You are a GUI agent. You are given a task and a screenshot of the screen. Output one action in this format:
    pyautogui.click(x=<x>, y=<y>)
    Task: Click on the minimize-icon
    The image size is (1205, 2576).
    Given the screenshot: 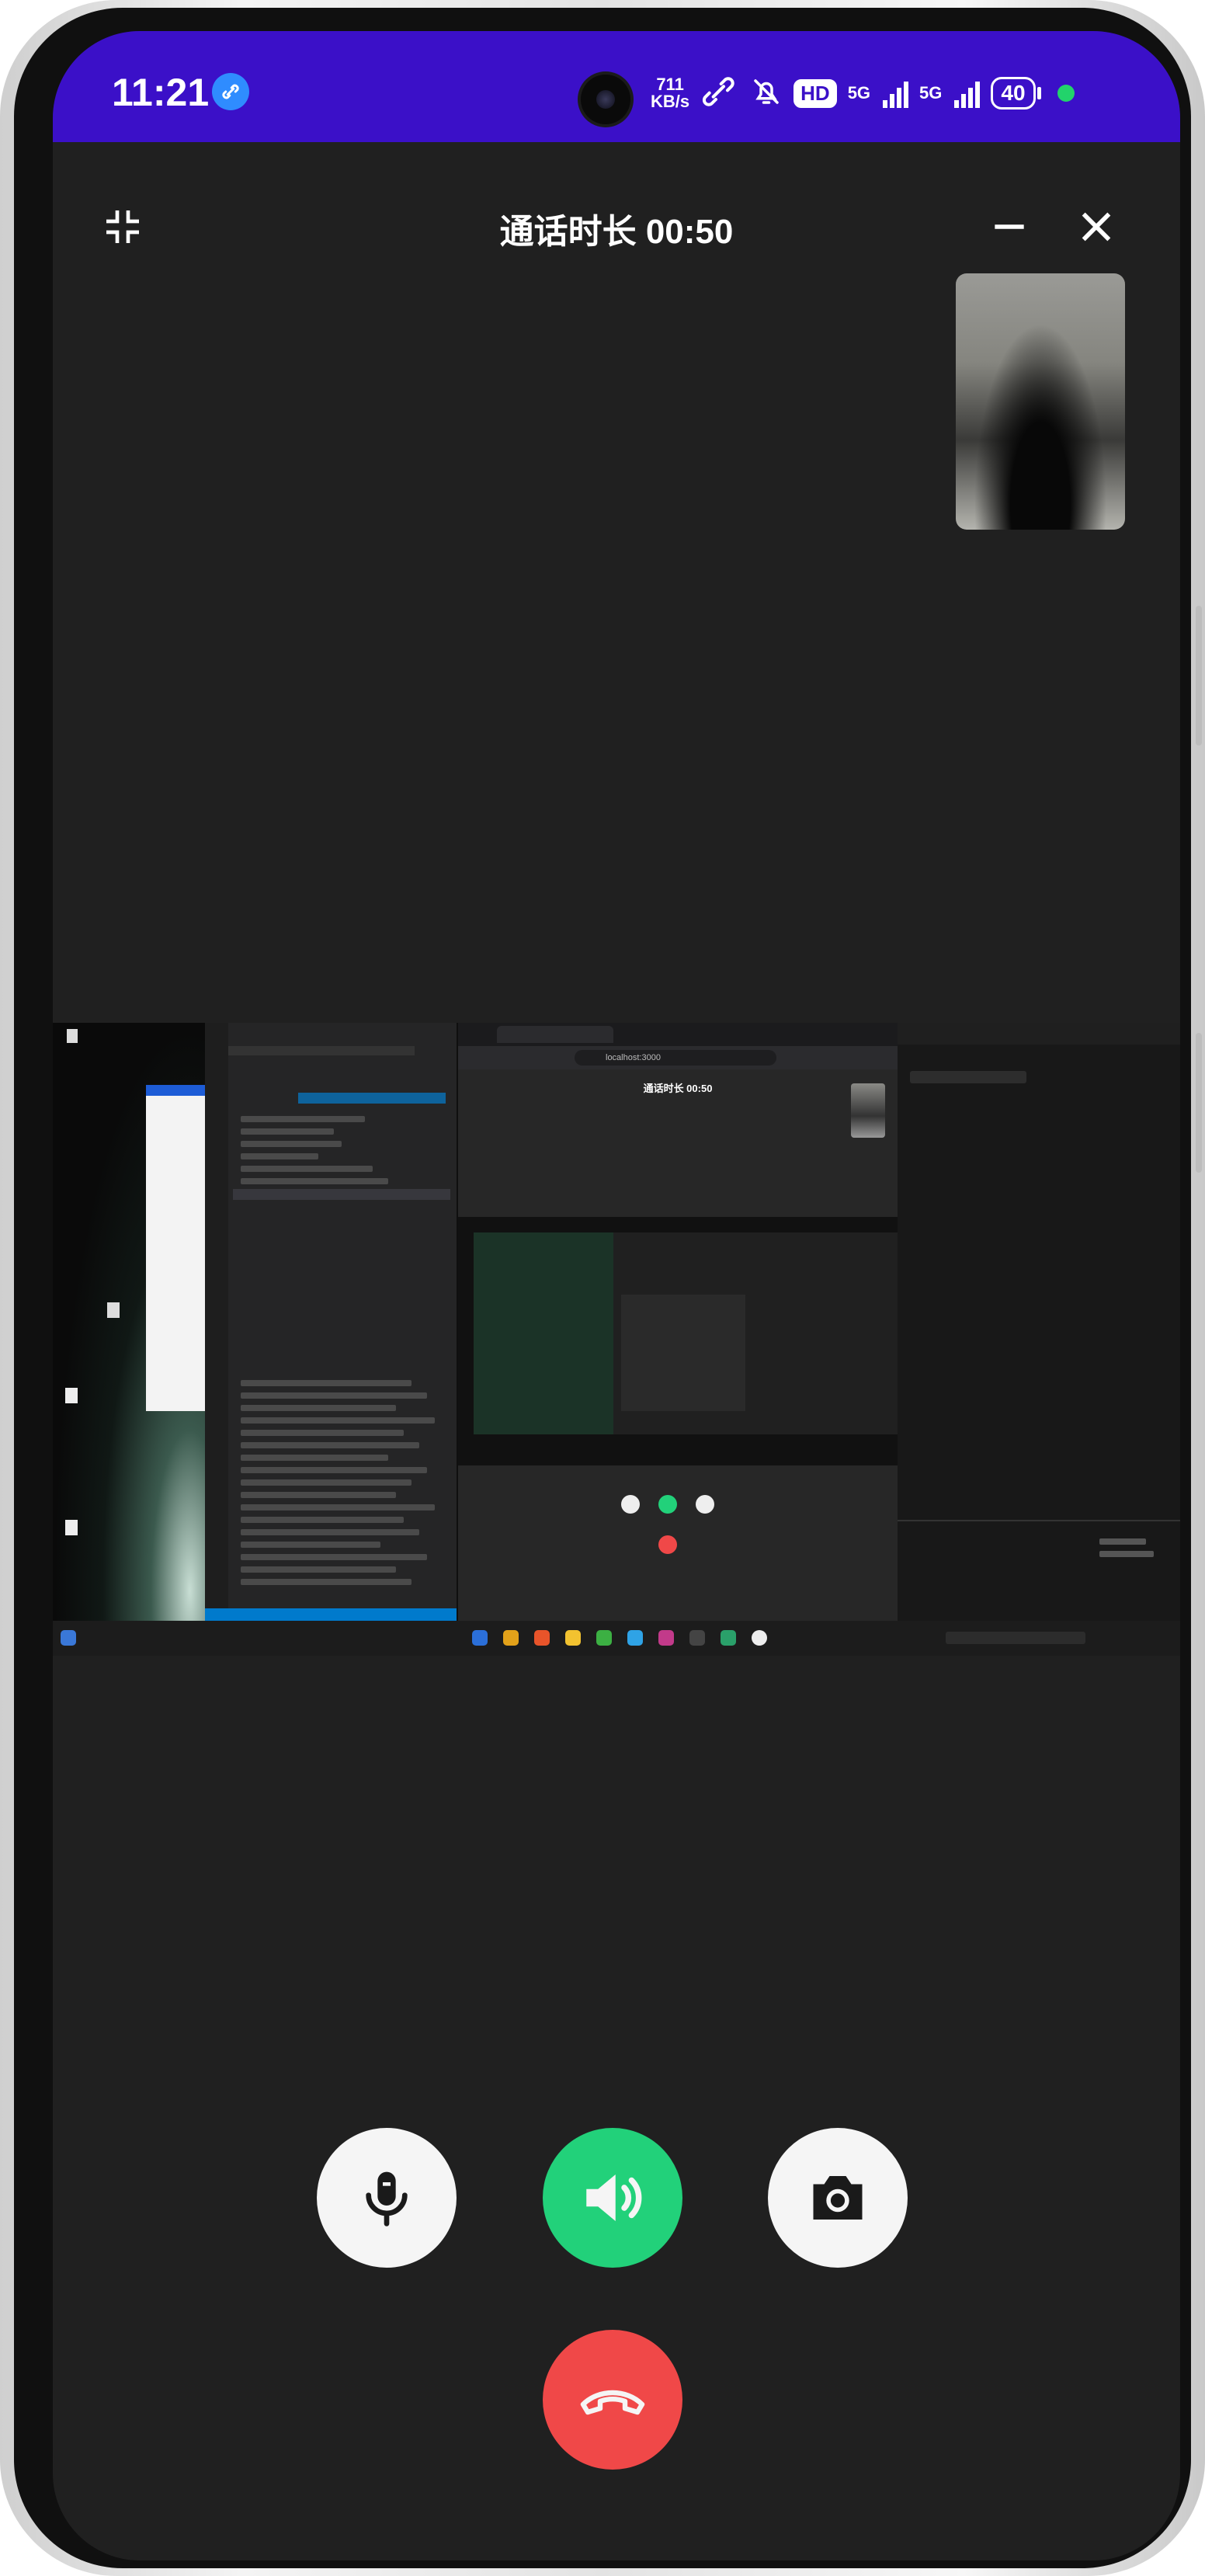 What is the action you would take?
    pyautogui.click(x=1010, y=226)
    